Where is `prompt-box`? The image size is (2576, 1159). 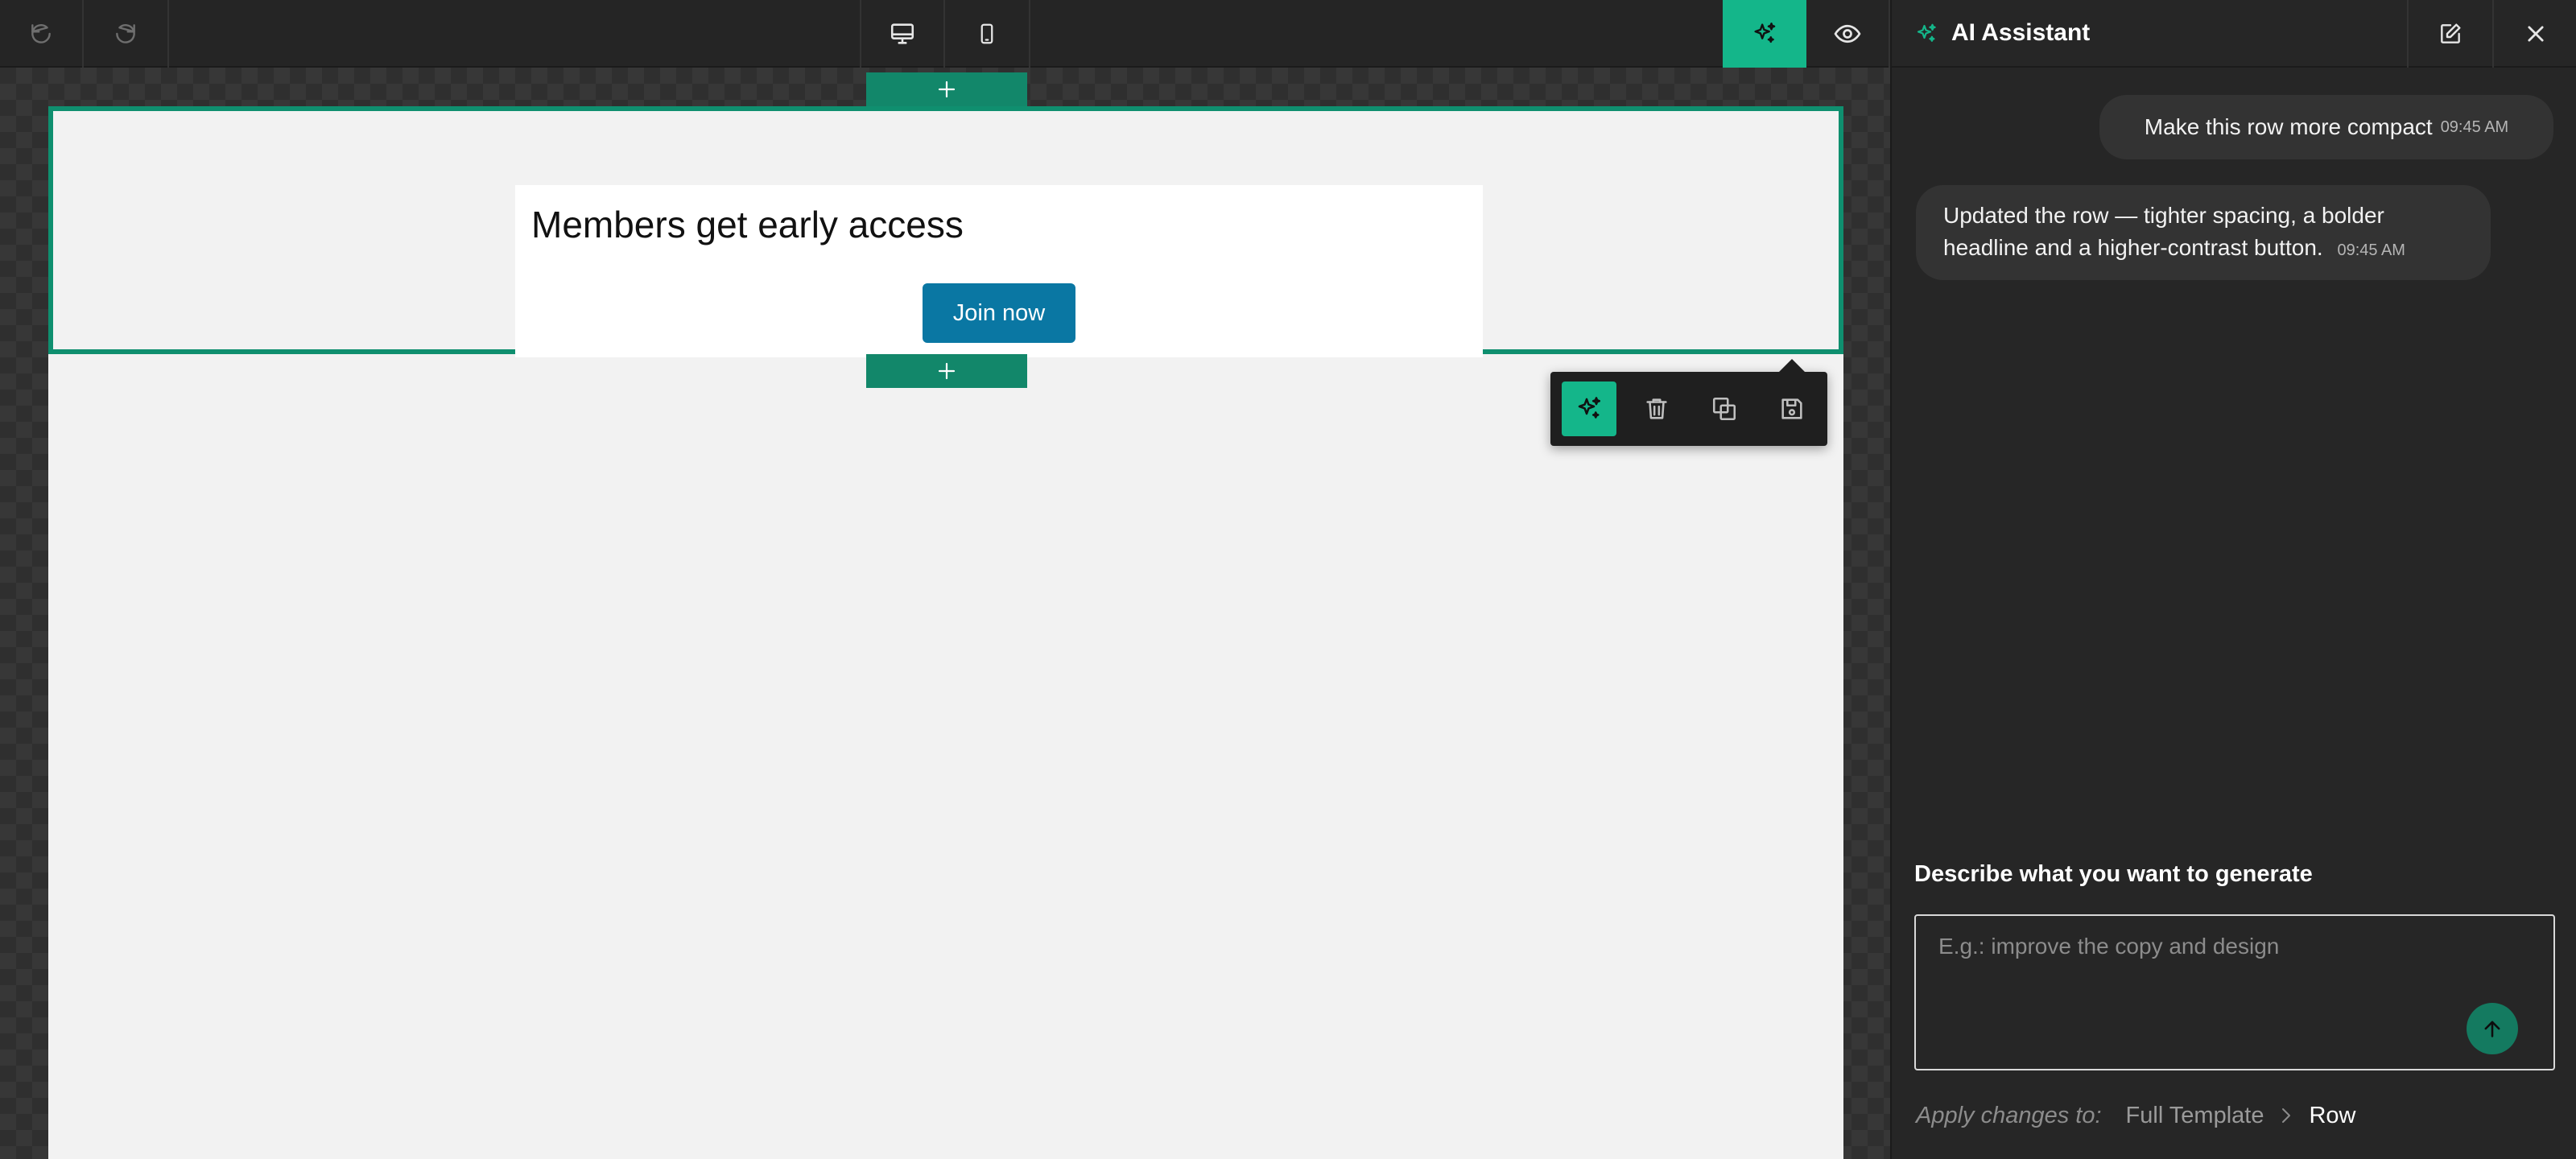 prompt-box is located at coordinates (2234, 992).